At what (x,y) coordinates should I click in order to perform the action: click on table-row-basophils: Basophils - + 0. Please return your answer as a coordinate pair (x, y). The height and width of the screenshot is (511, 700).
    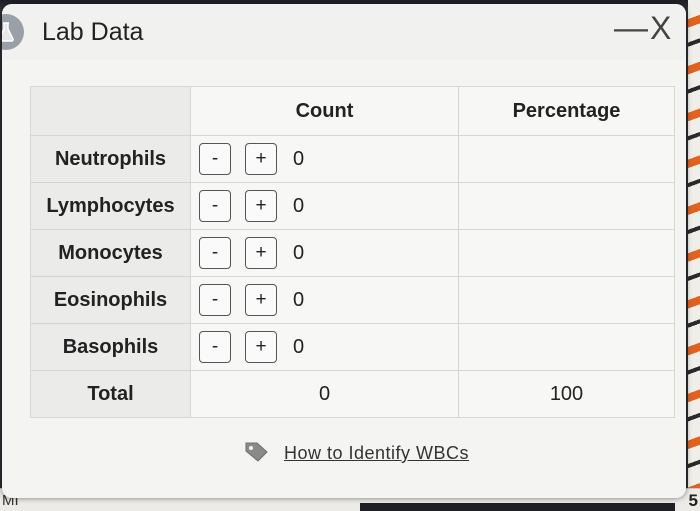
    Looking at the image, I should click on (352, 347).